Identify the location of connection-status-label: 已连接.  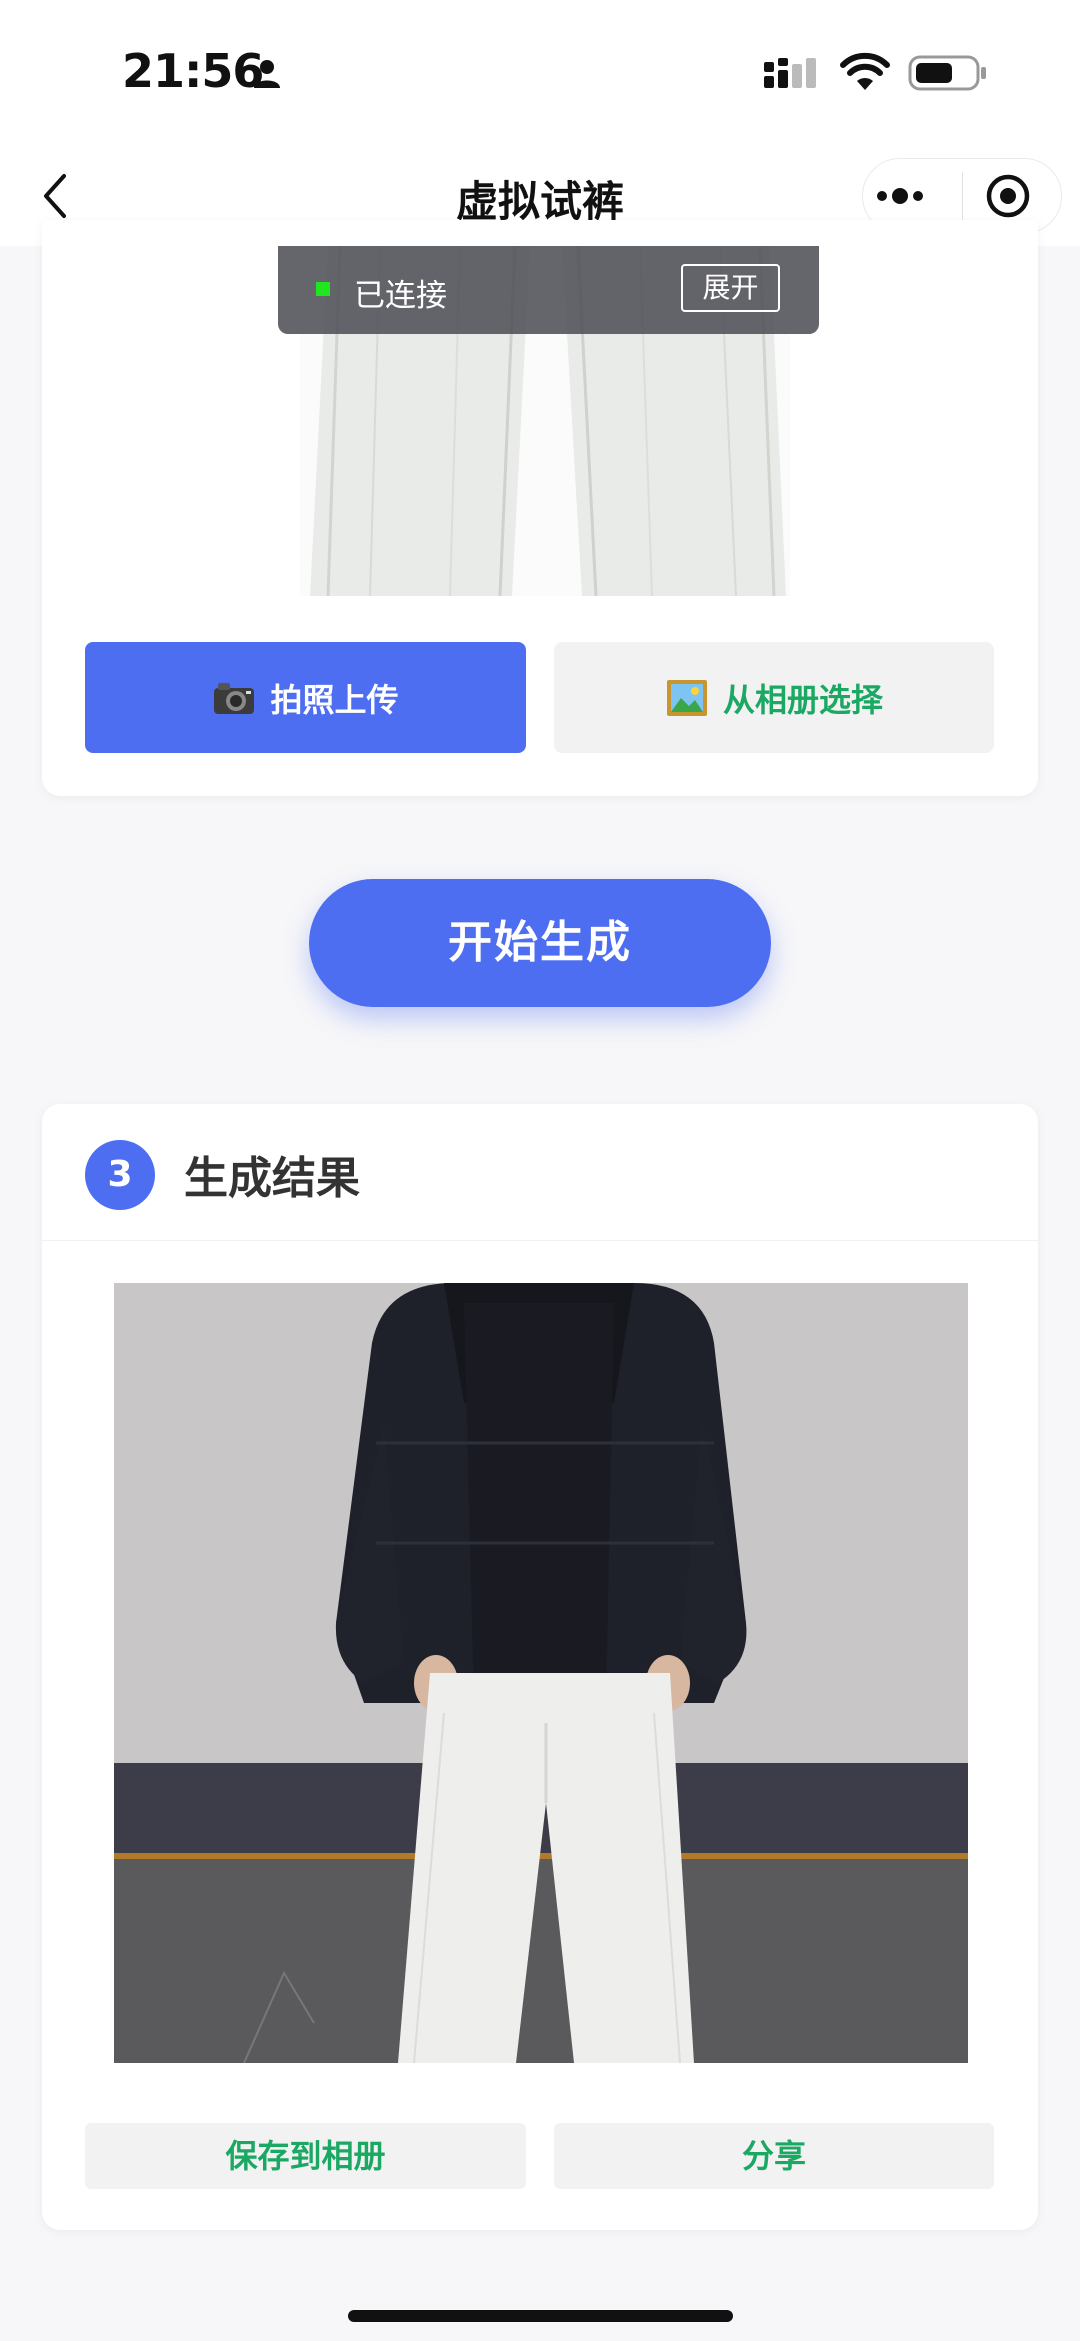
(400, 296).